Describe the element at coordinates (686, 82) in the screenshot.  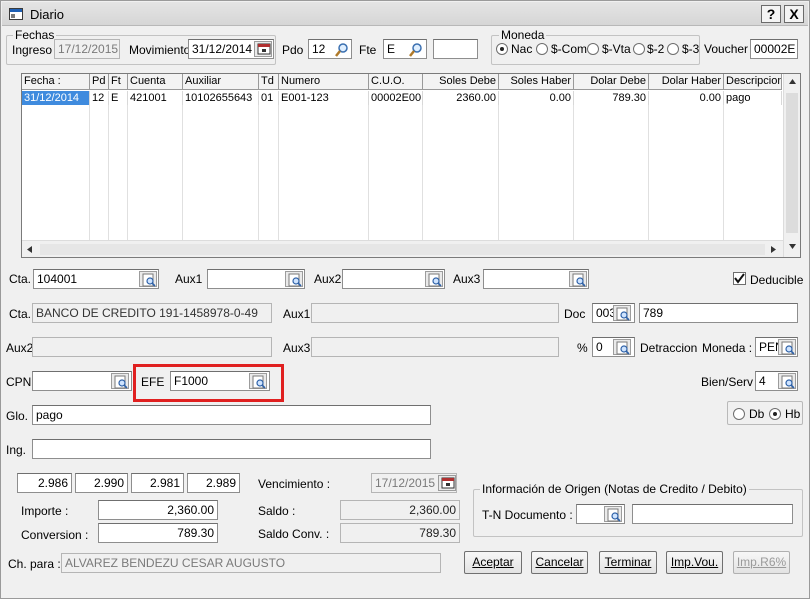
I see `grid-col-dolar-haber: Dolar Haber` at that location.